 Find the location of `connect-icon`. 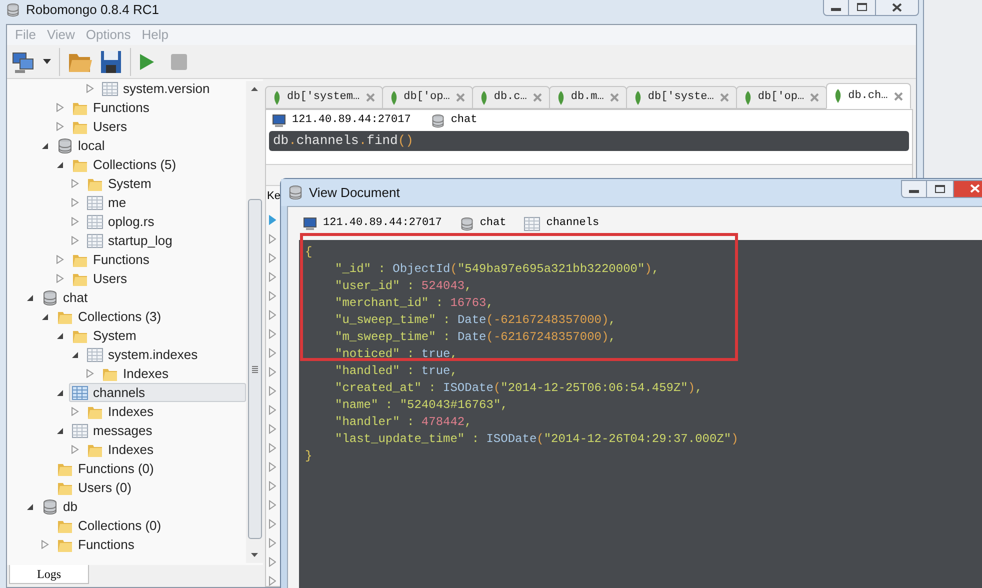

connect-icon is located at coordinates (23, 62).